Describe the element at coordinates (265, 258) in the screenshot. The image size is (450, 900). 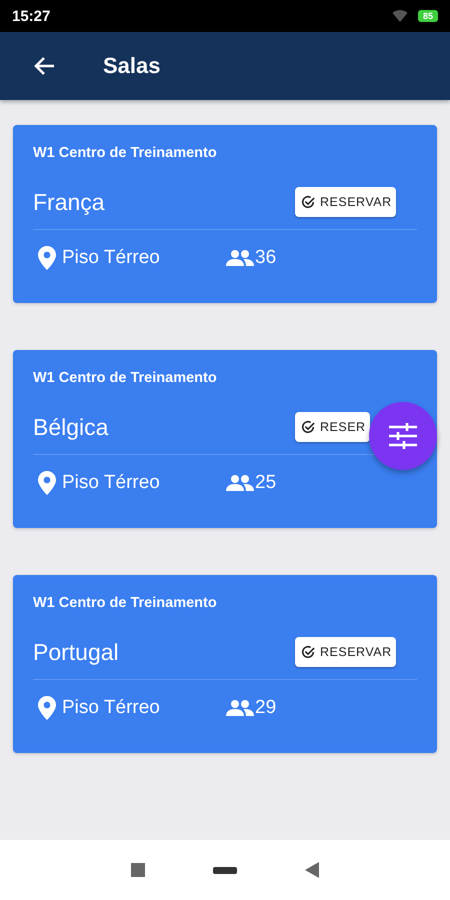
I see `capacity-count: 36` at that location.